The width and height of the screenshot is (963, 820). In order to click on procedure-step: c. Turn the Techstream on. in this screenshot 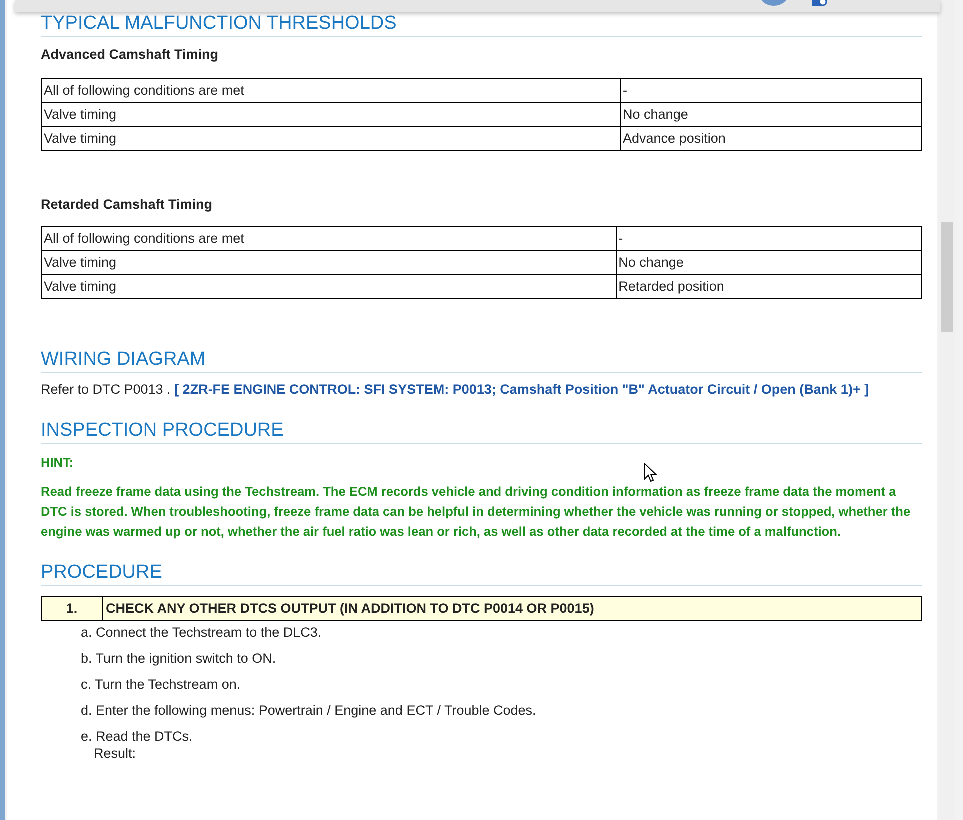, I will do `click(501, 684)`.